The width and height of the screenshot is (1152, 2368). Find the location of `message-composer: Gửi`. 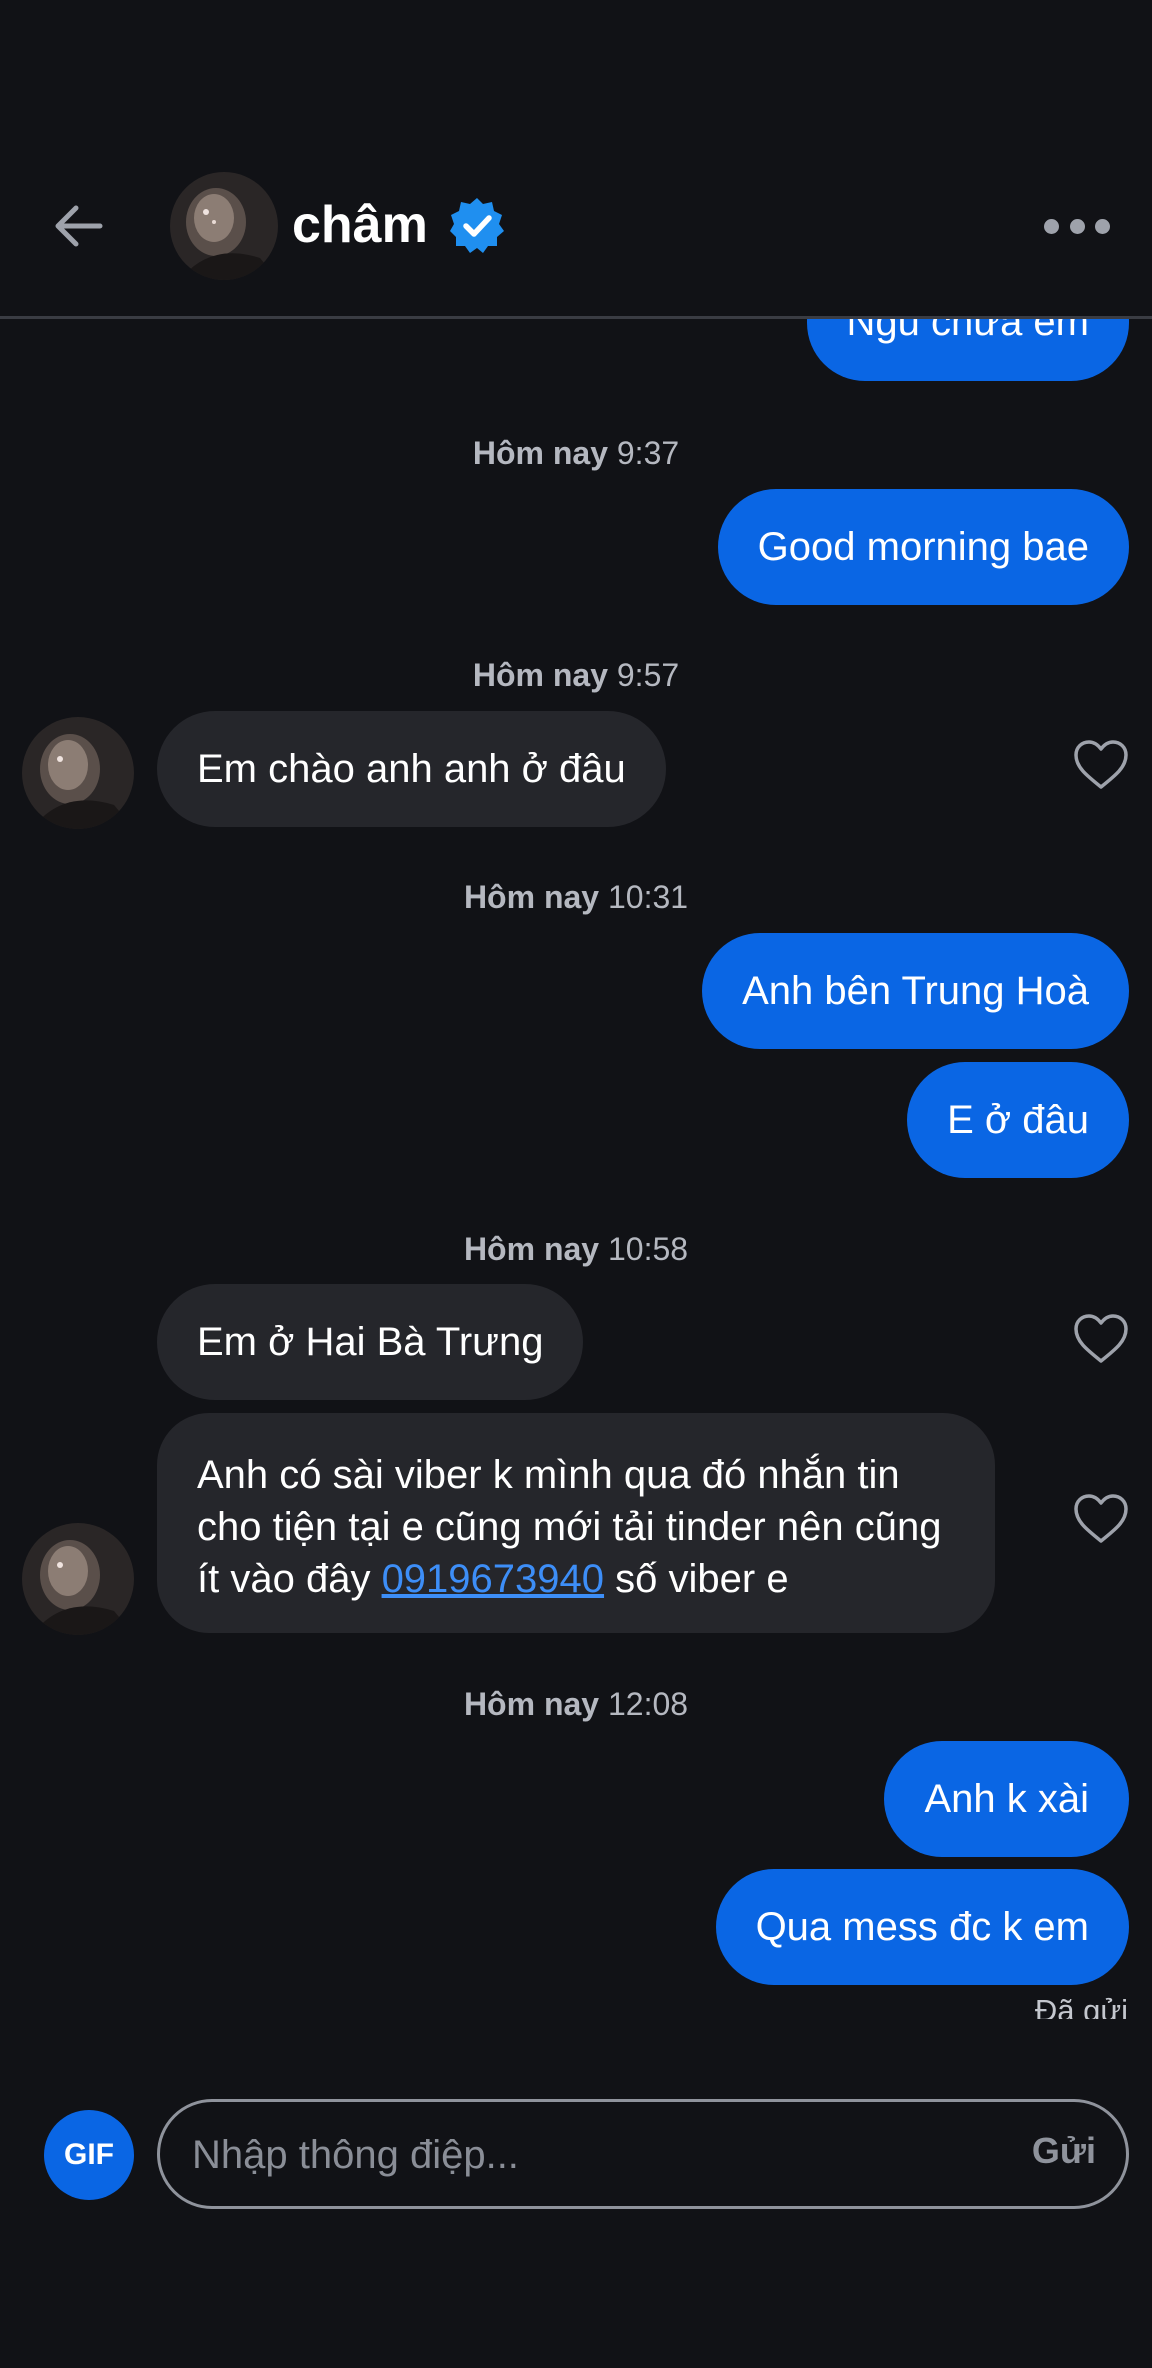

message-composer: Gửi is located at coordinates (643, 2154).